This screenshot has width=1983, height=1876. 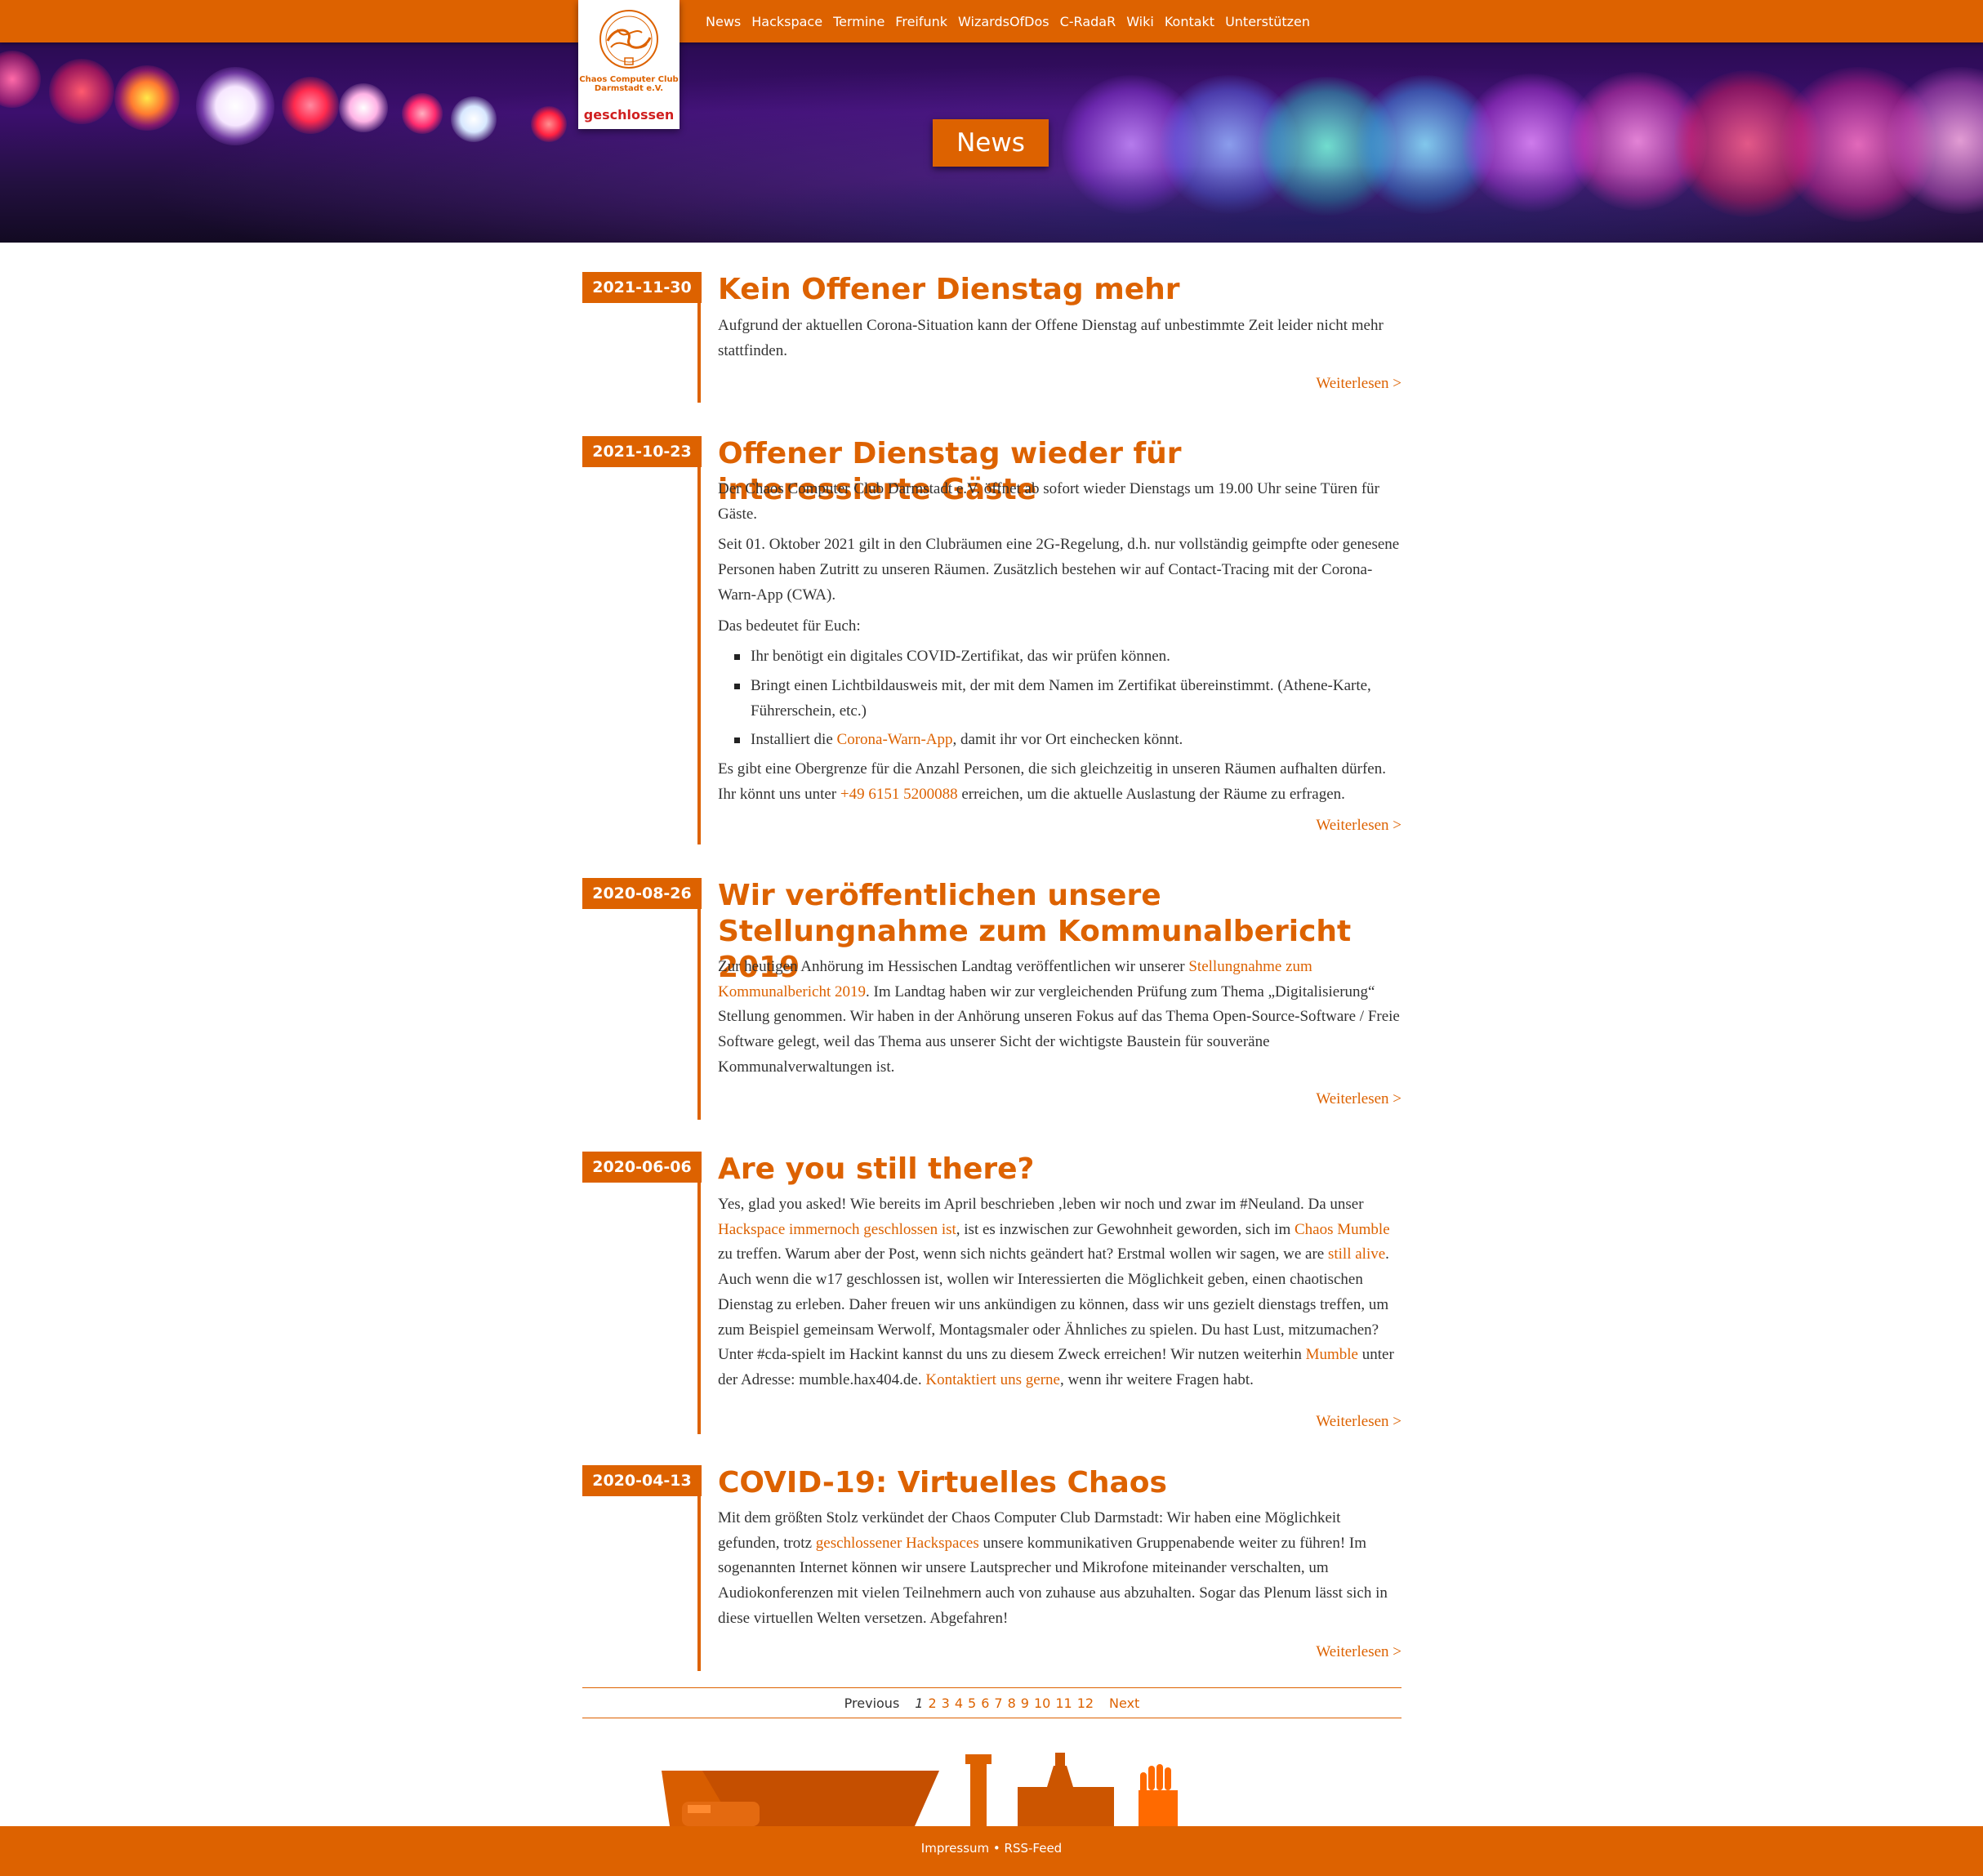 I want to click on chaos-knot-emblem-icon, so click(x=628, y=39).